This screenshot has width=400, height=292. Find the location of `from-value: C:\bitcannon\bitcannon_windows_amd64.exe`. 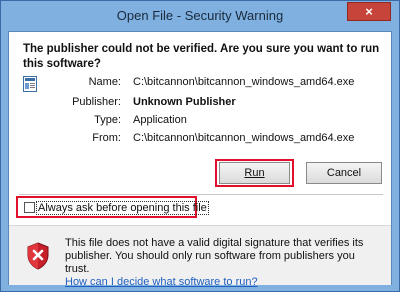

from-value: C:\bitcannon\bitcannon_windows_amd64.exe is located at coordinates (244, 138).